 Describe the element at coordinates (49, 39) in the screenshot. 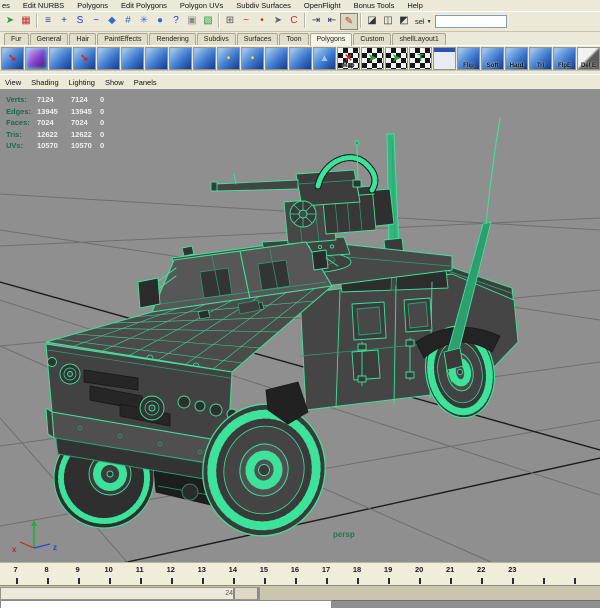

I see `shelf-tab: General` at that location.